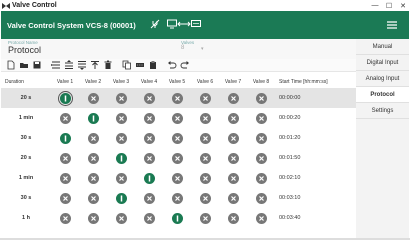  What do you see at coordinates (382, 79) in the screenshot?
I see `sidebar-item-analog-input: Analog Input` at bounding box center [382, 79].